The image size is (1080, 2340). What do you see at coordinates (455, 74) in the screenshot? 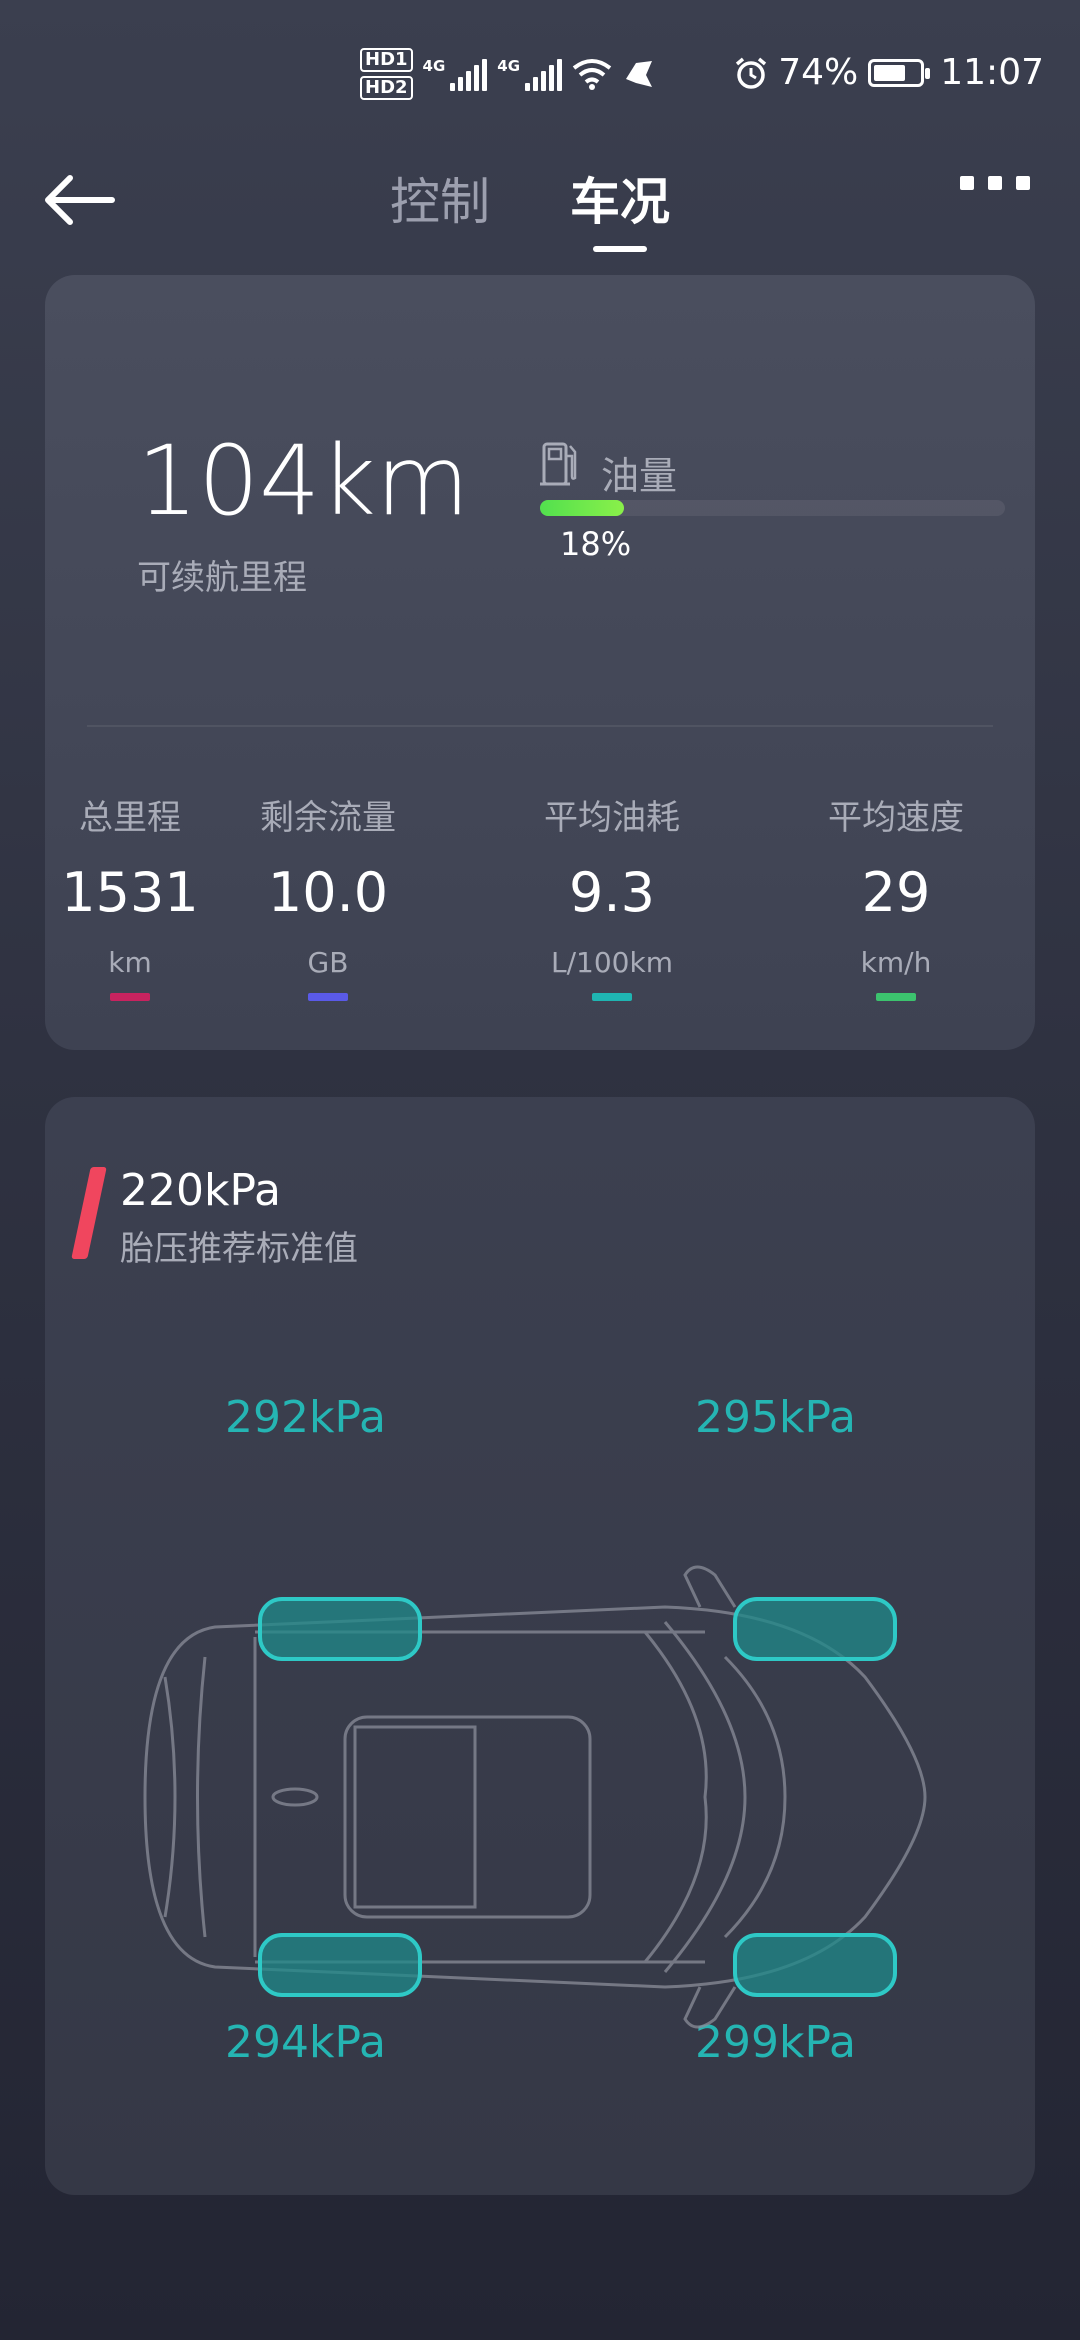
I see `signal-icon-sim1: 4G` at bounding box center [455, 74].